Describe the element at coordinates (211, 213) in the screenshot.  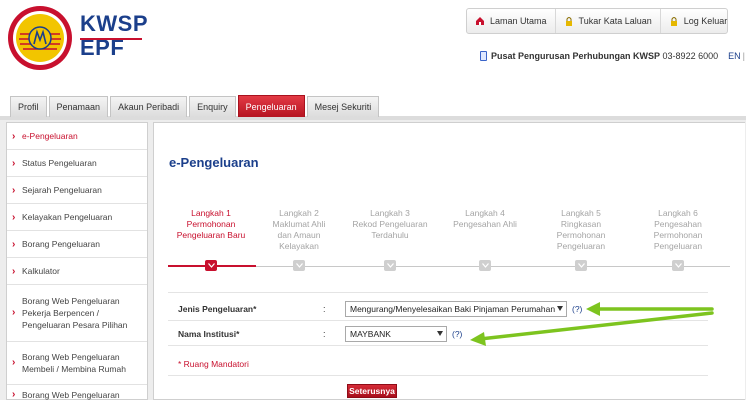
I see `step-line: Langkah 1` at that location.